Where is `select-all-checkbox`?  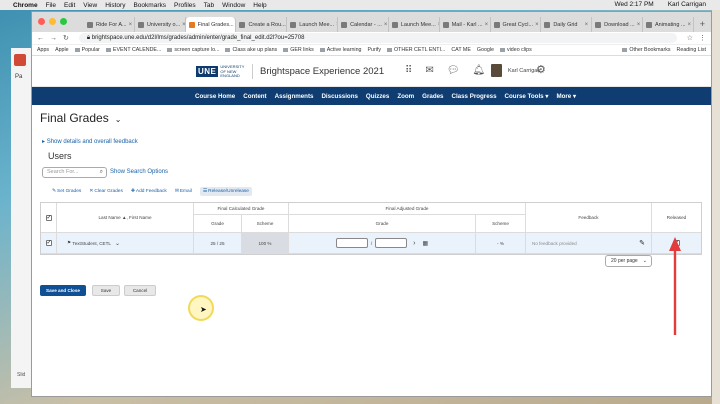
select-all-checkbox is located at coordinates (48, 217).